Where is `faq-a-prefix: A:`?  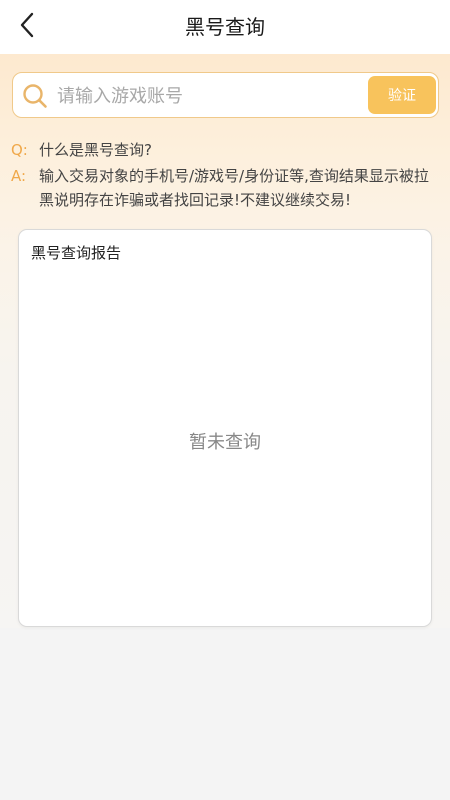 faq-a-prefix: A: is located at coordinates (19, 176).